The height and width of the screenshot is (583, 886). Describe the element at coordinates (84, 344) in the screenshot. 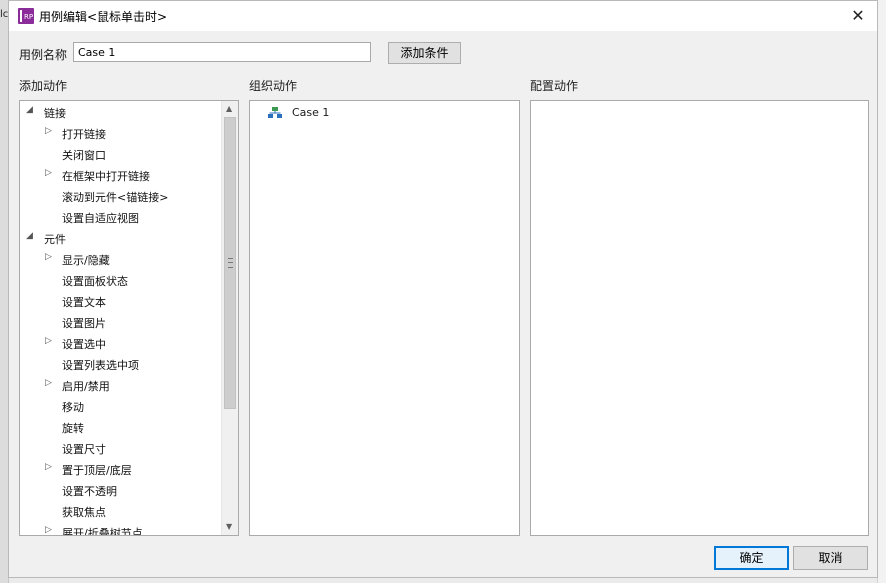

I see `tree-item-label: 设置选中` at that location.